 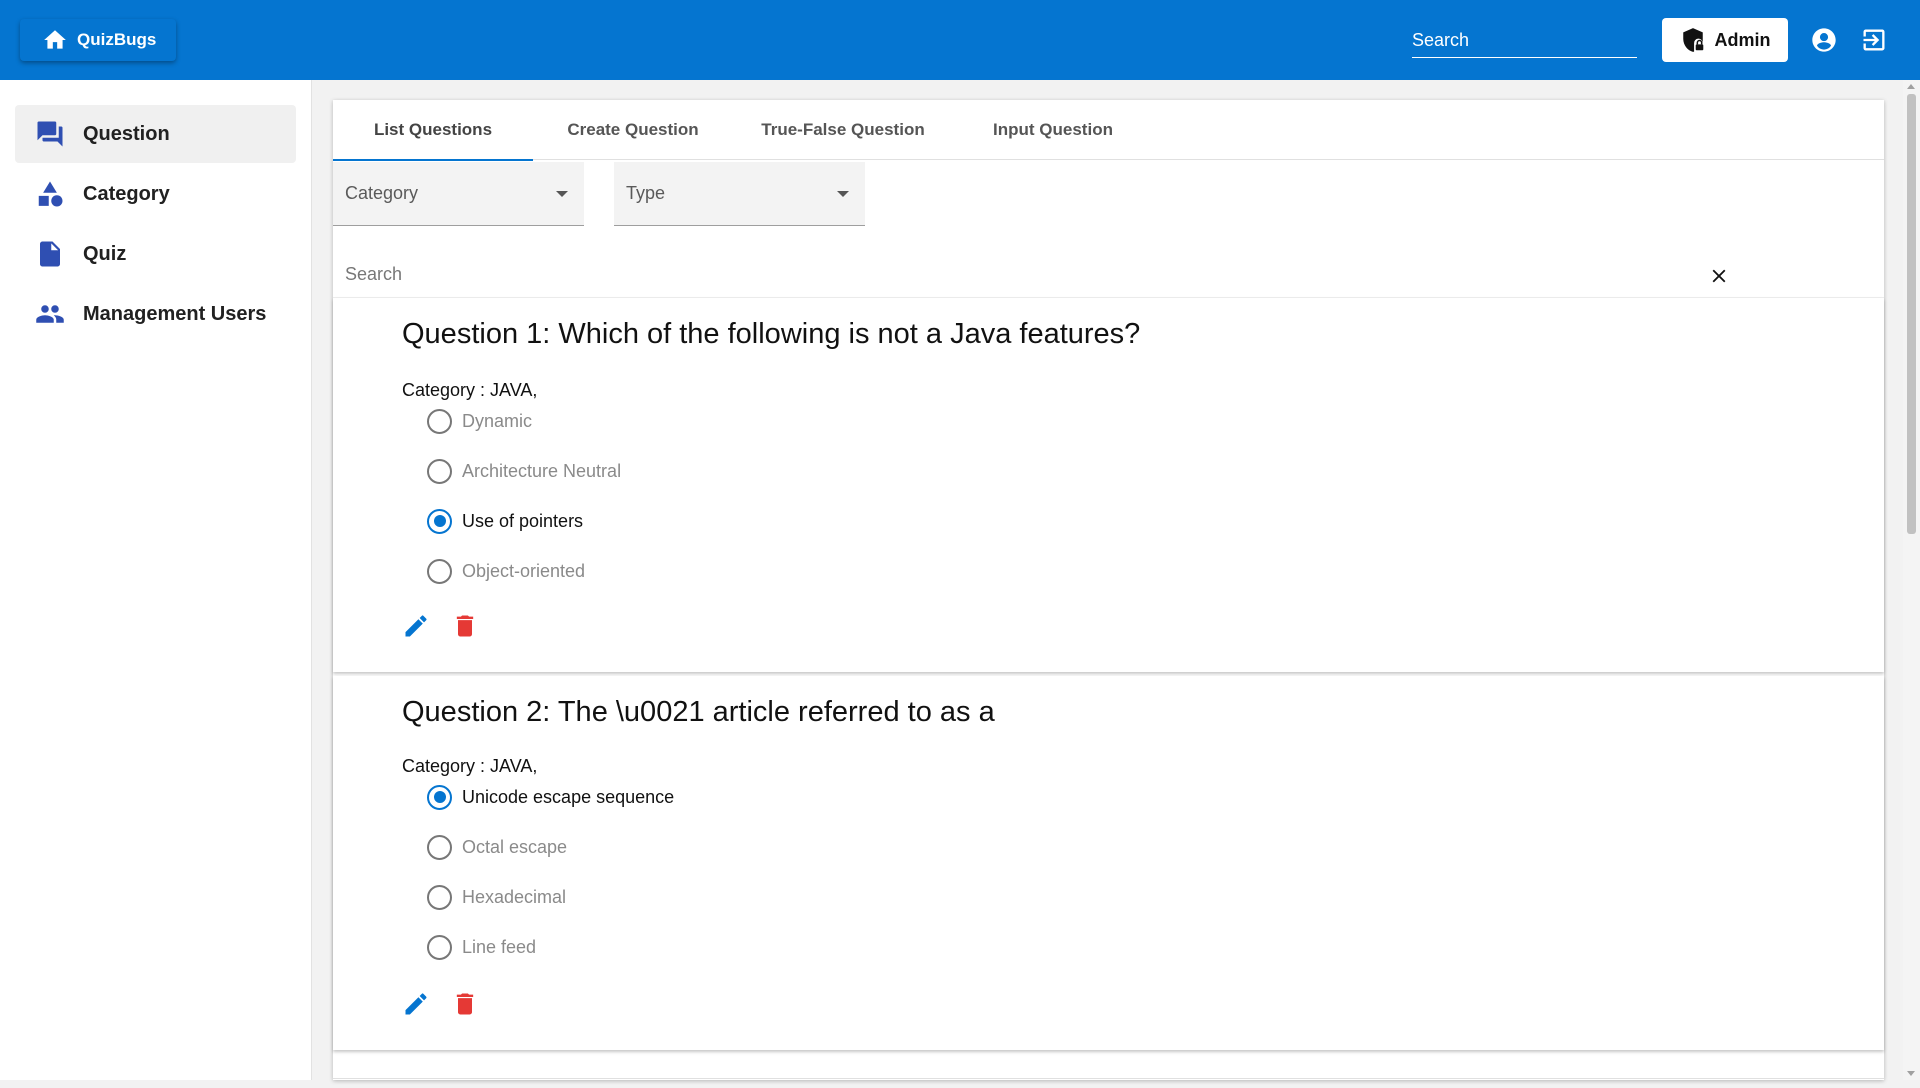 I want to click on account-button, so click(x=1824, y=40).